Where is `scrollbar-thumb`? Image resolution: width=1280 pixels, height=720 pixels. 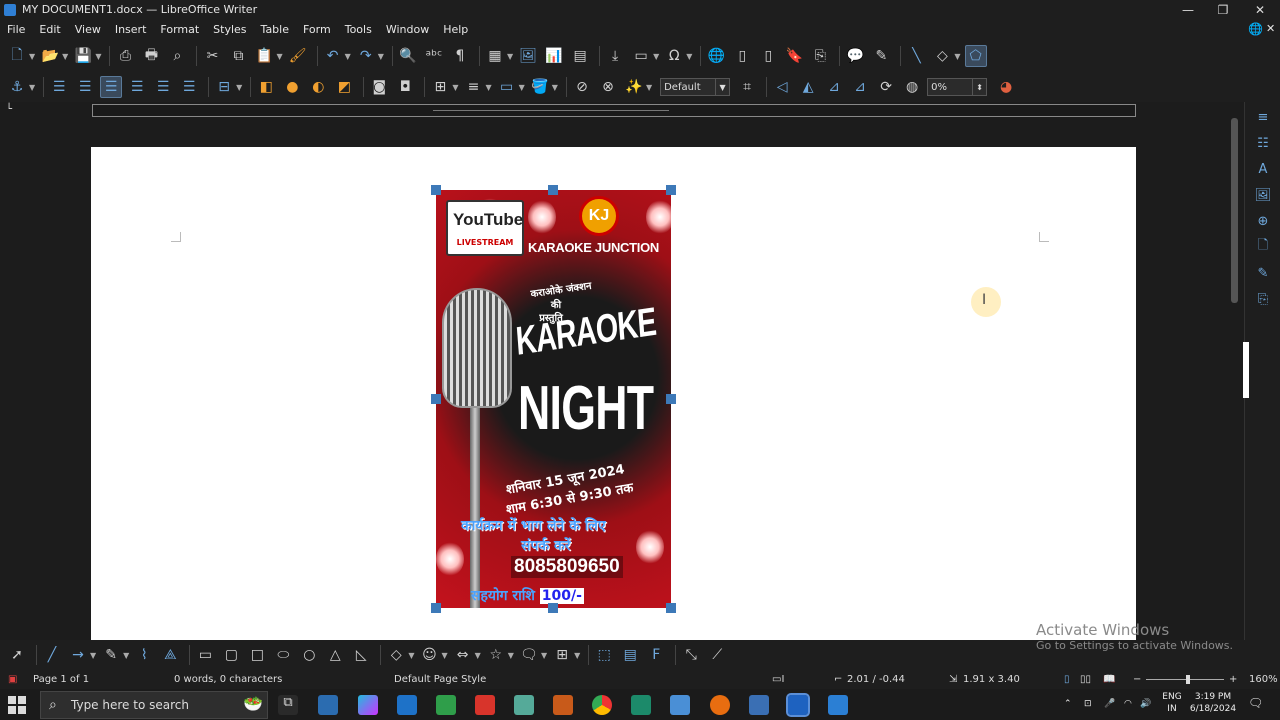 scrollbar-thumb is located at coordinates (1234, 210).